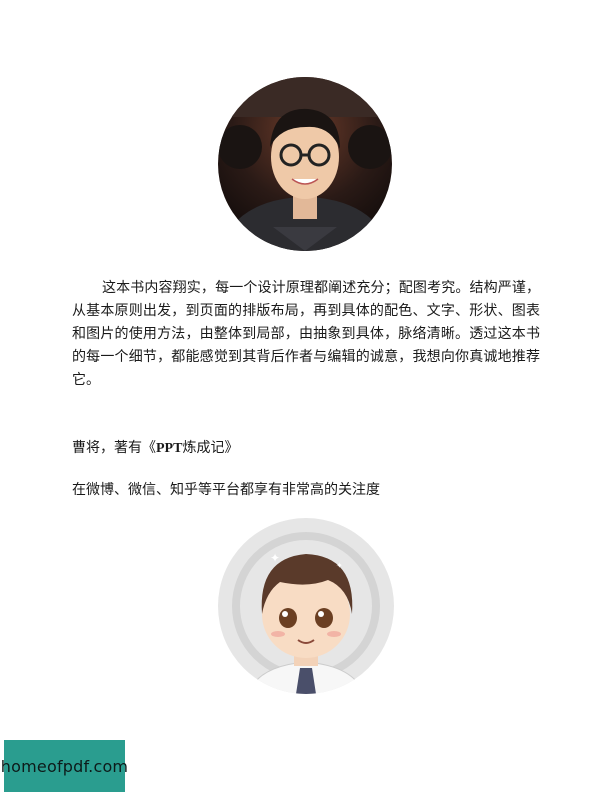 The image size is (612, 792). Describe the element at coordinates (114, 448) in the screenshot. I see `author-prefix: 曹将，著有《` at that location.